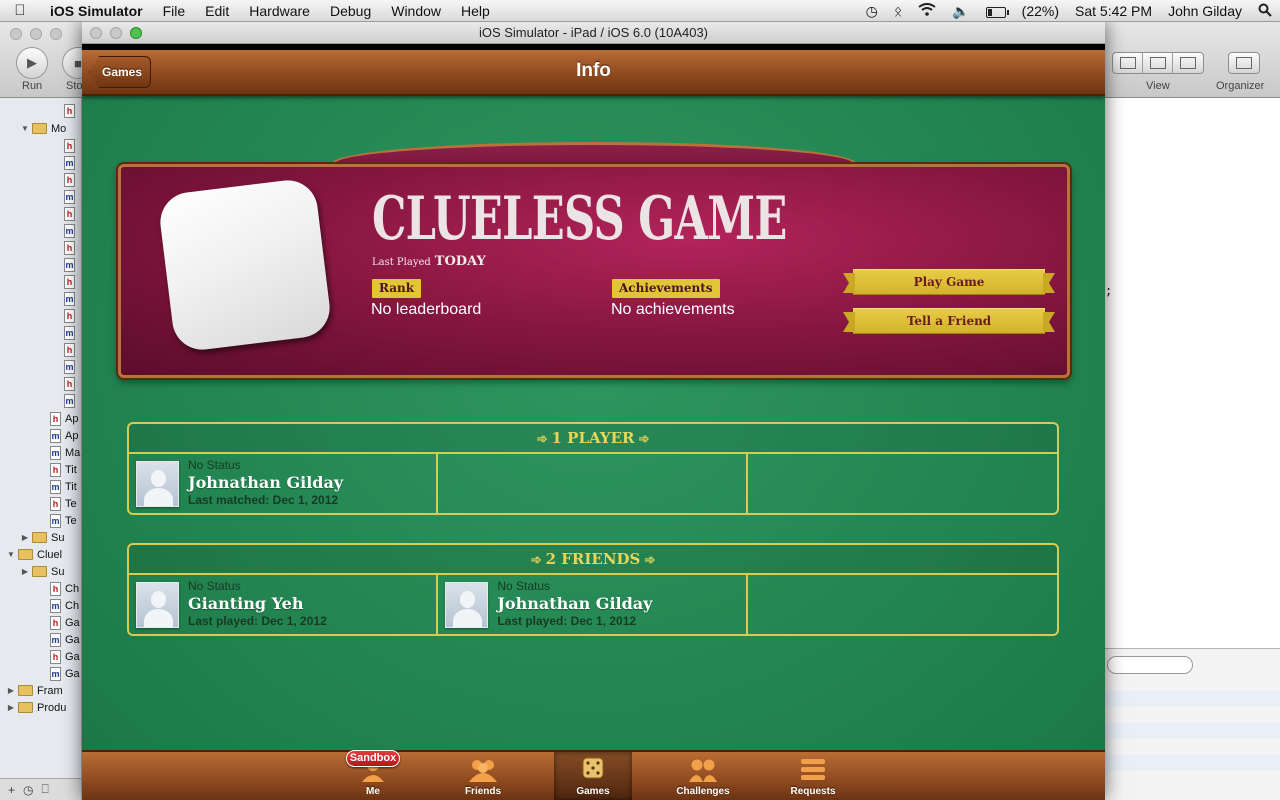  What do you see at coordinates (1188, 63) in the screenshot?
I see `utilities-toggle` at bounding box center [1188, 63].